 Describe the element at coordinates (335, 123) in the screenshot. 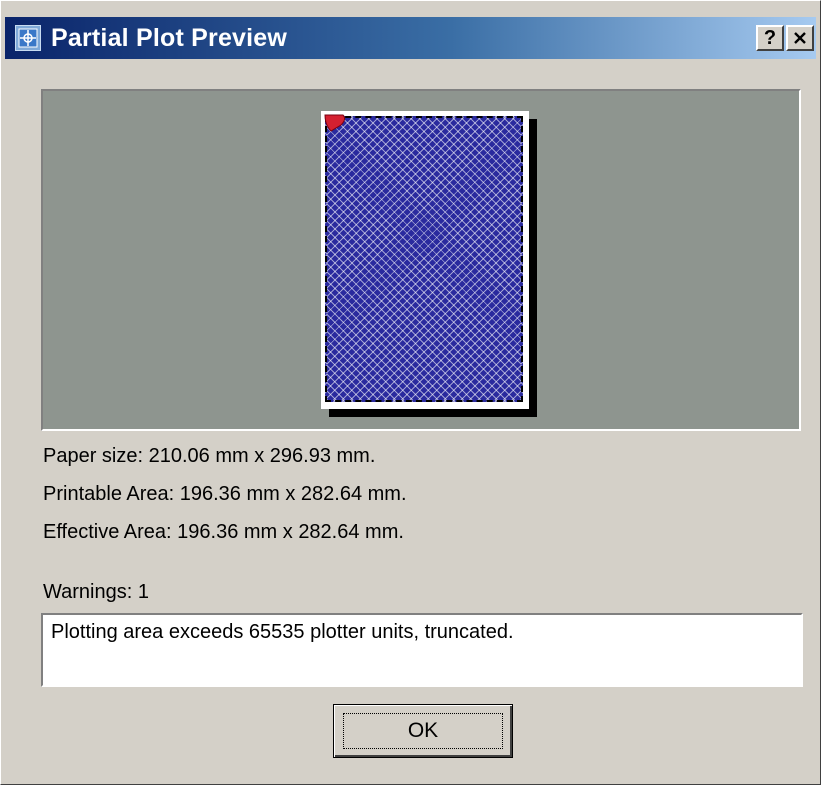

I see `origin-marker-icon` at that location.